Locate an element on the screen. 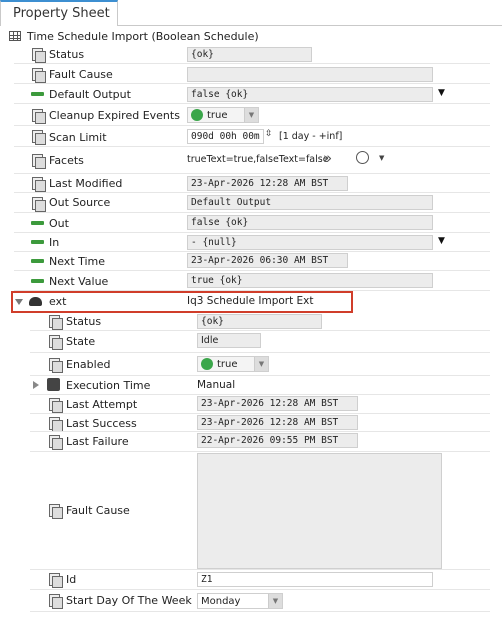 The width and height of the screenshot is (502, 644). ext-fault-cause-value is located at coordinates (319, 511).